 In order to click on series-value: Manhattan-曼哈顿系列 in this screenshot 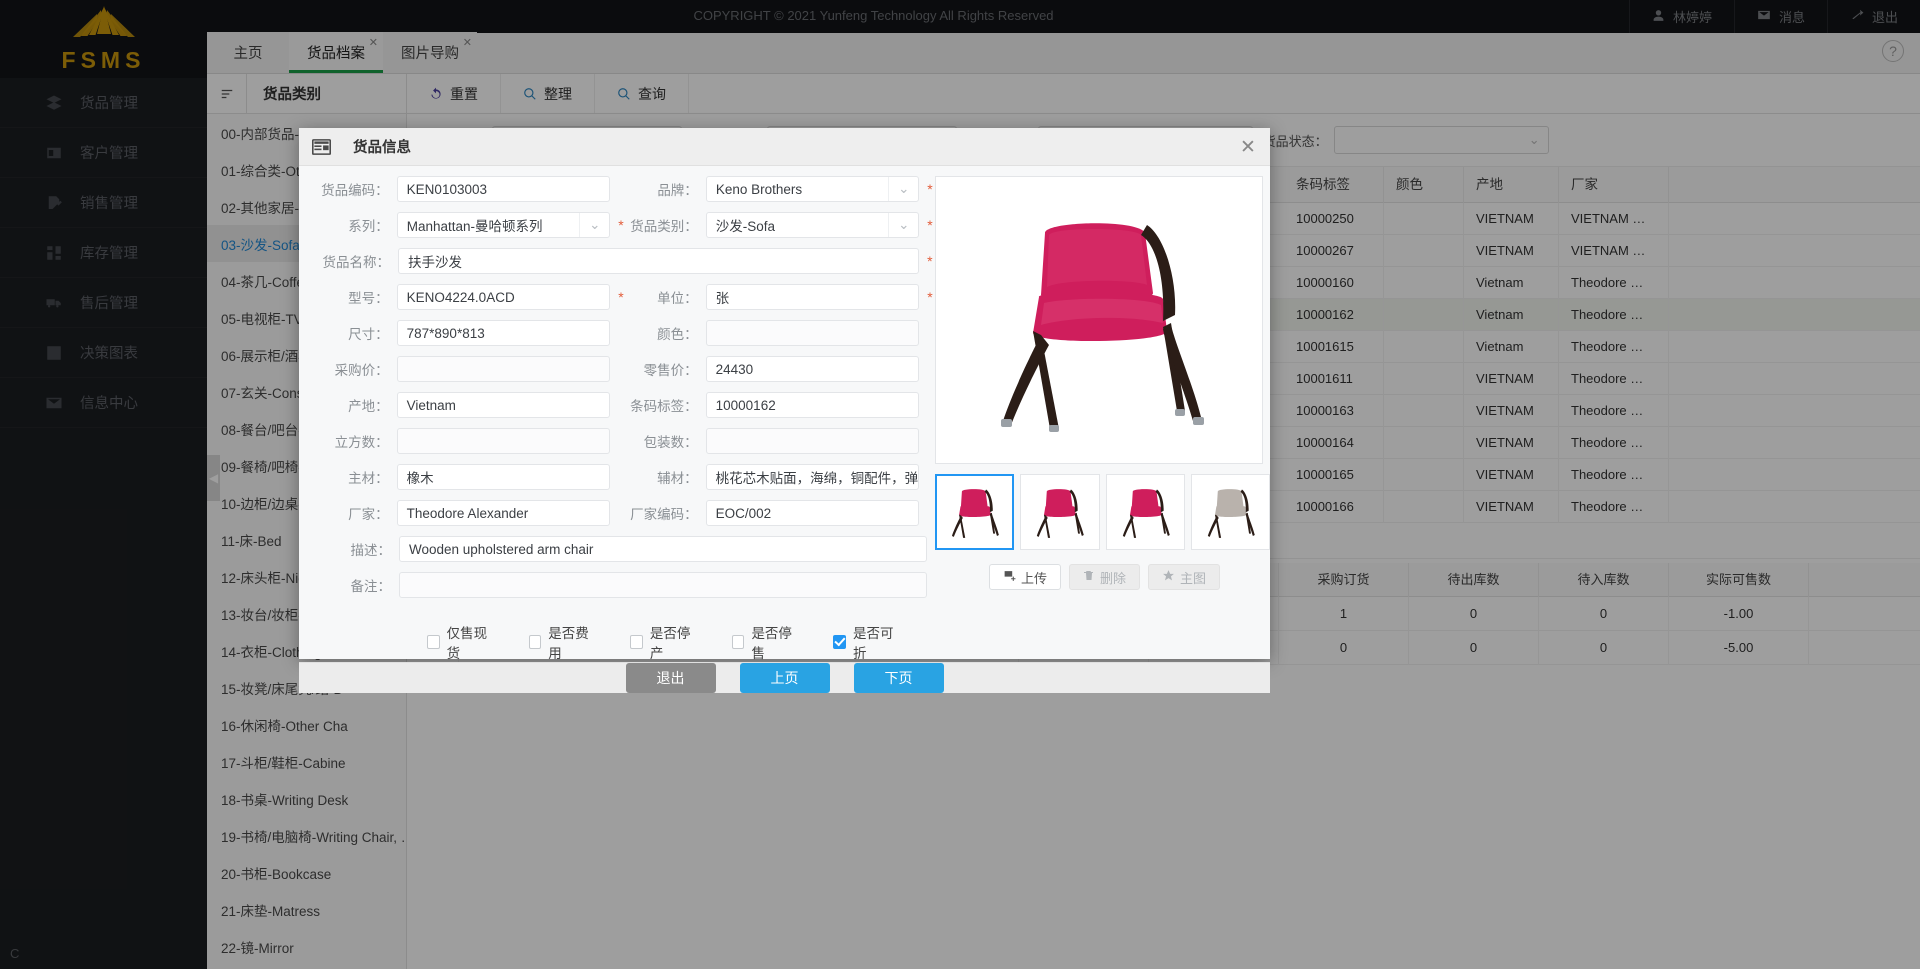, I will do `click(474, 226)`.